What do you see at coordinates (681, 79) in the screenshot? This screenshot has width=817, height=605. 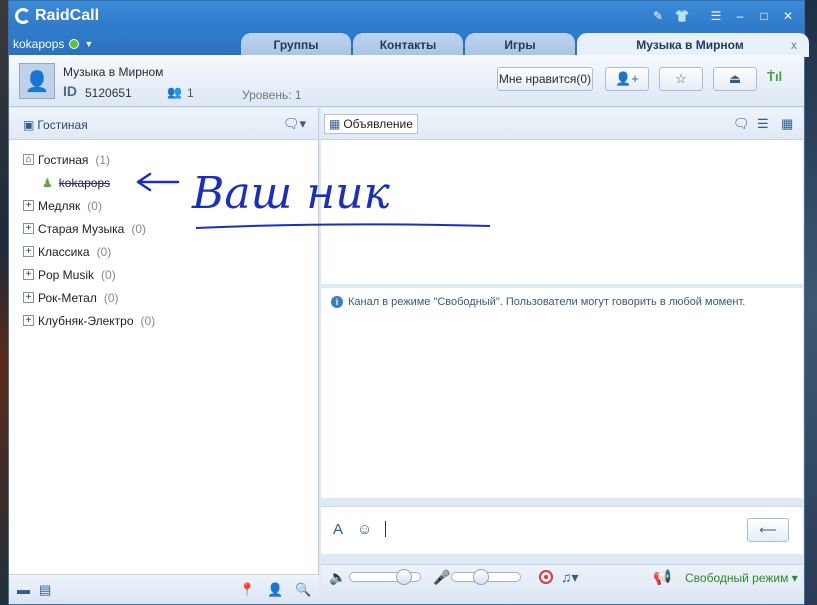 I see `favorite-star-button: ☆` at bounding box center [681, 79].